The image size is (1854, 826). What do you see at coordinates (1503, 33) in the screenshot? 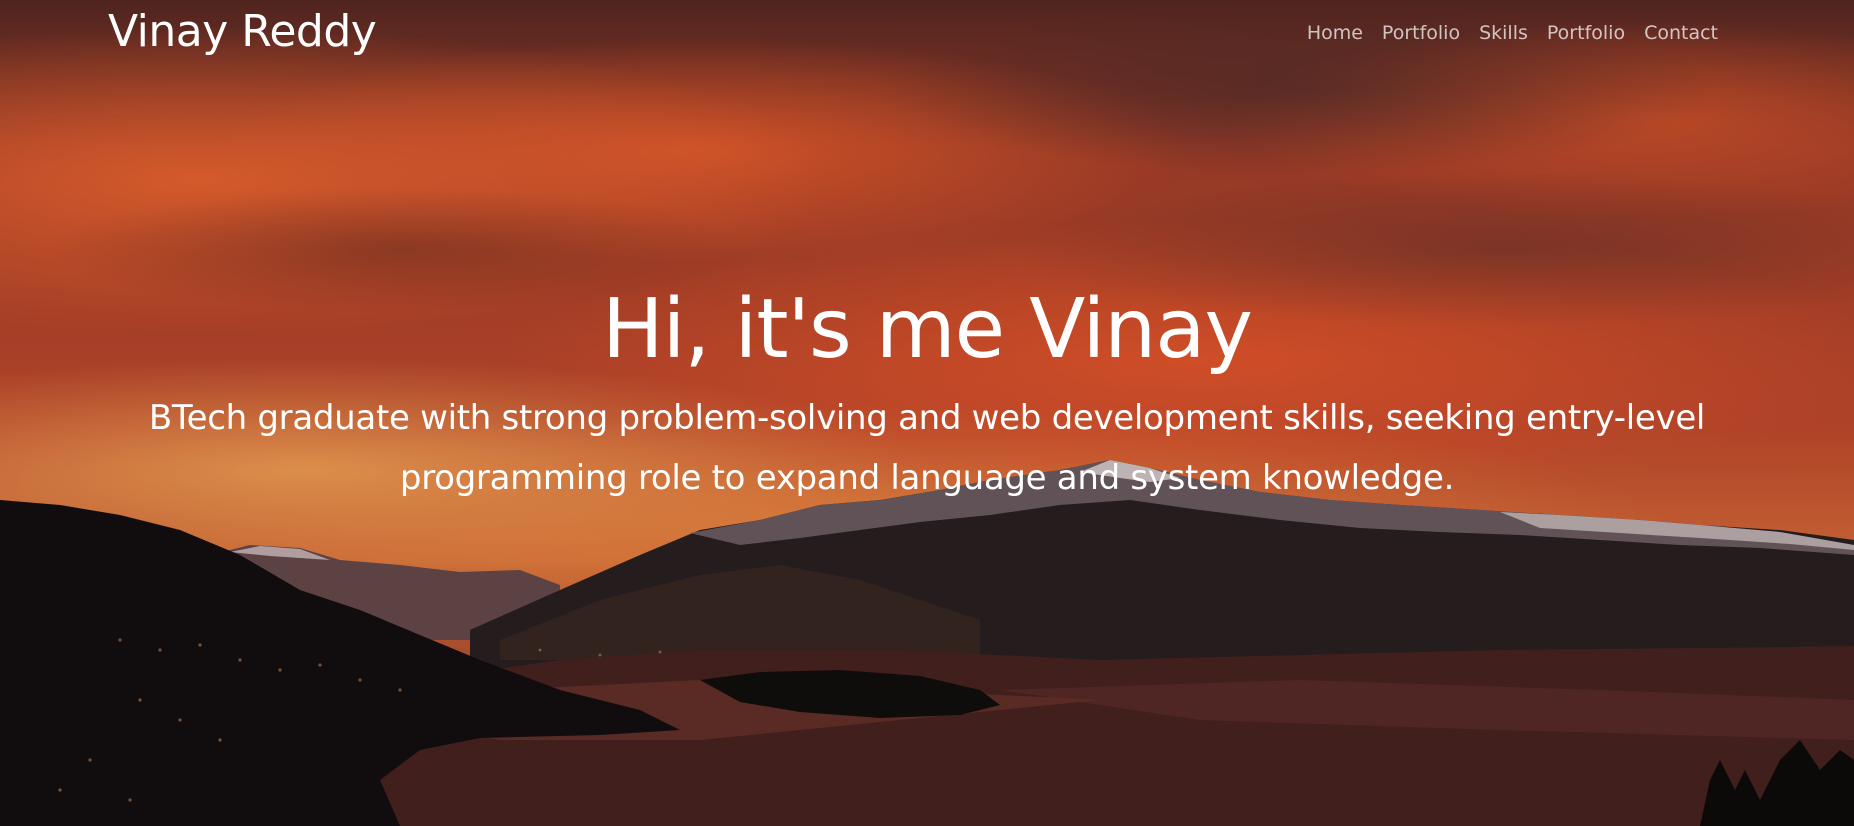
I see `nav-link-skills: Skills` at bounding box center [1503, 33].